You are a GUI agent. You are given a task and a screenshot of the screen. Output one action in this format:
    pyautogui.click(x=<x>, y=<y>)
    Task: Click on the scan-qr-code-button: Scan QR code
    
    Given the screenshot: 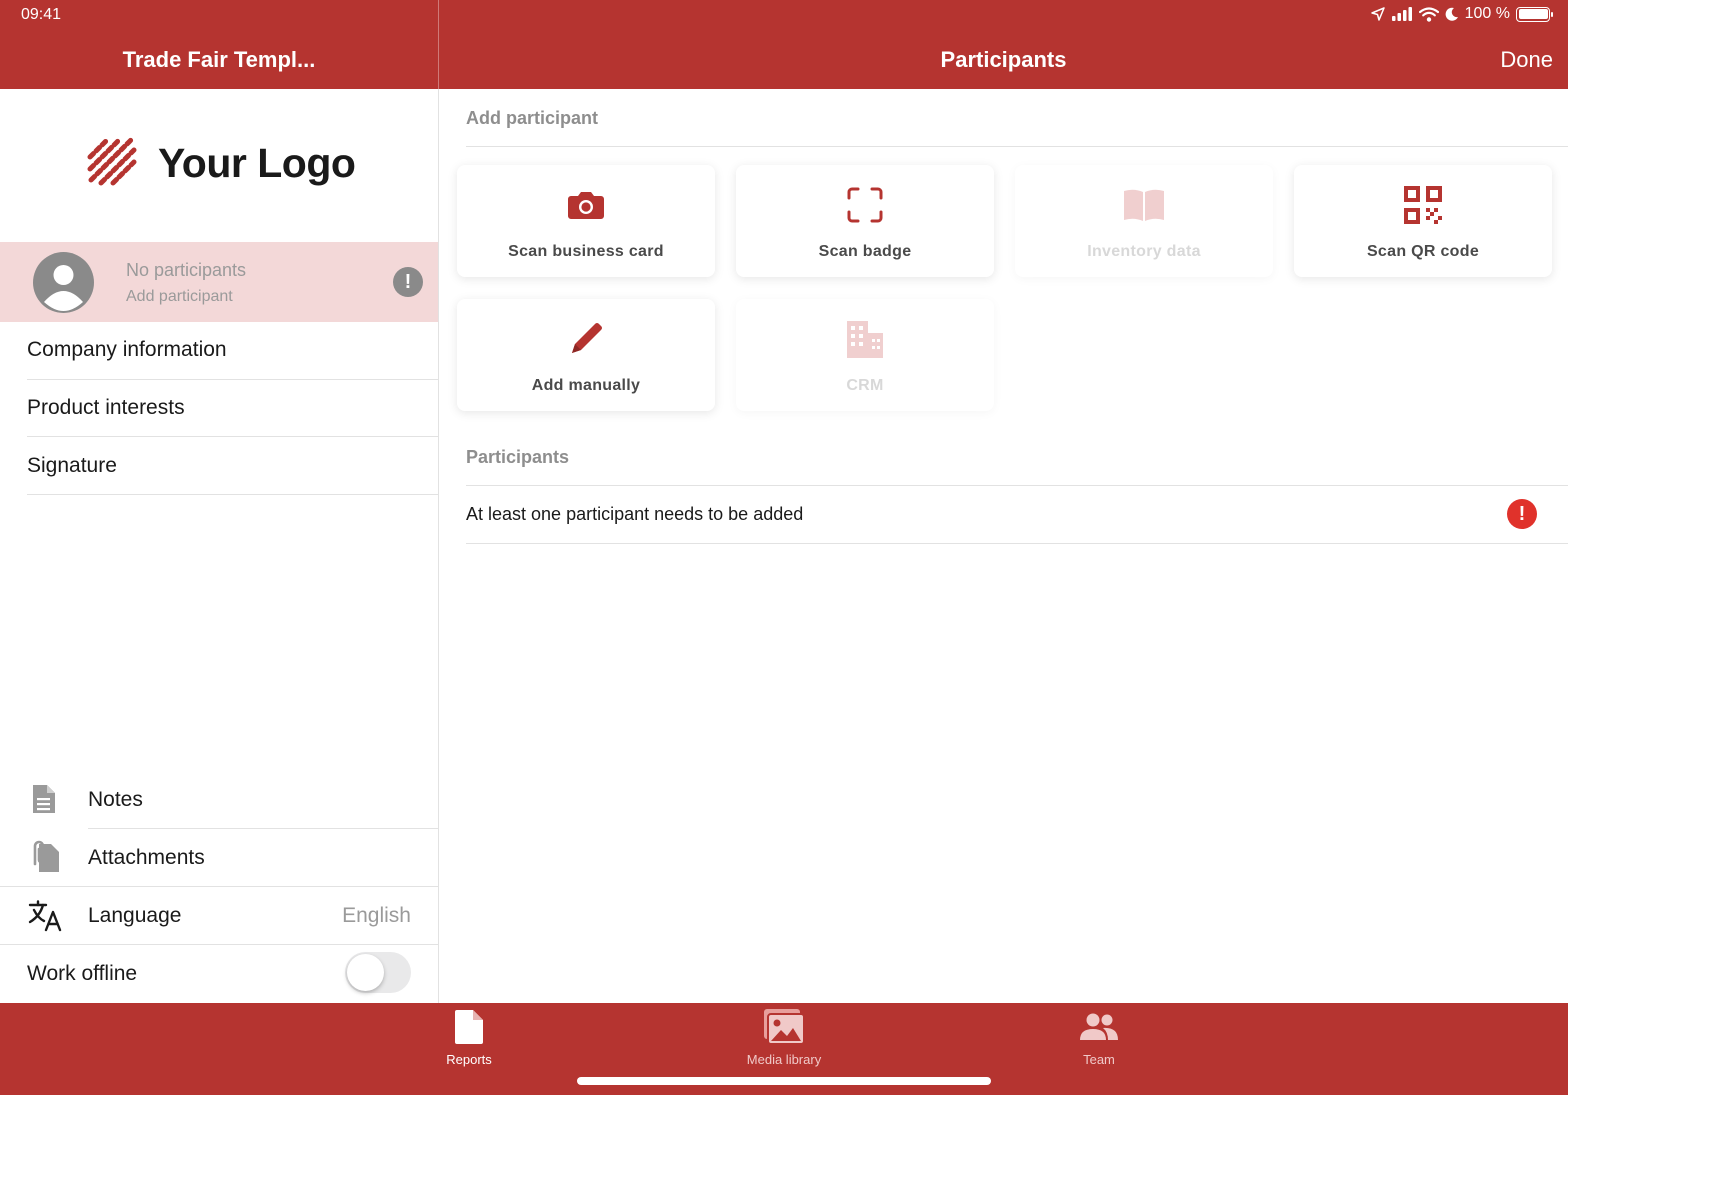 What is the action you would take?
    pyautogui.click(x=1423, y=221)
    